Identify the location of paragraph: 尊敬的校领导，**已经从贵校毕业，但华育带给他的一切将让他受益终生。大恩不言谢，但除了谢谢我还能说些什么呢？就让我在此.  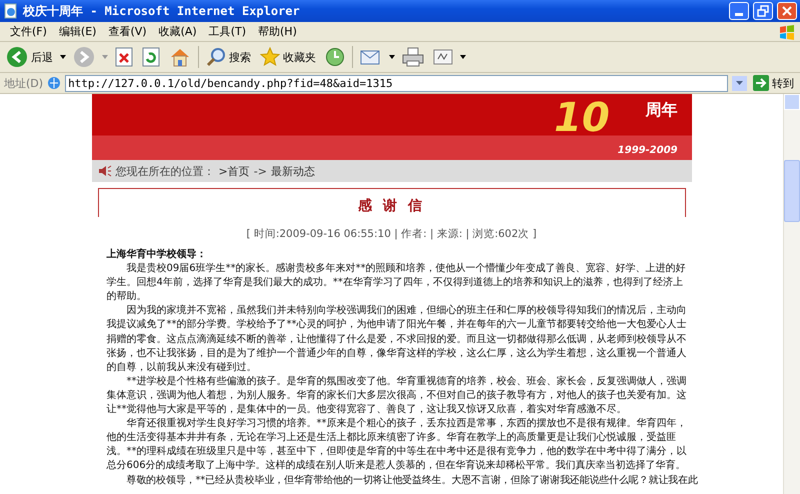
(412, 481).